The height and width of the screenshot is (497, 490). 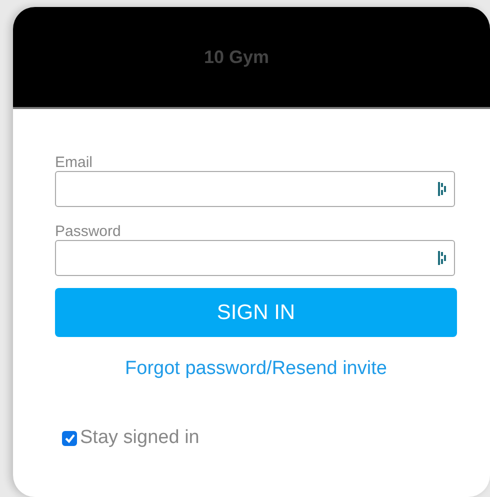 I want to click on checkbox-label: Stay signed in, so click(x=140, y=438).